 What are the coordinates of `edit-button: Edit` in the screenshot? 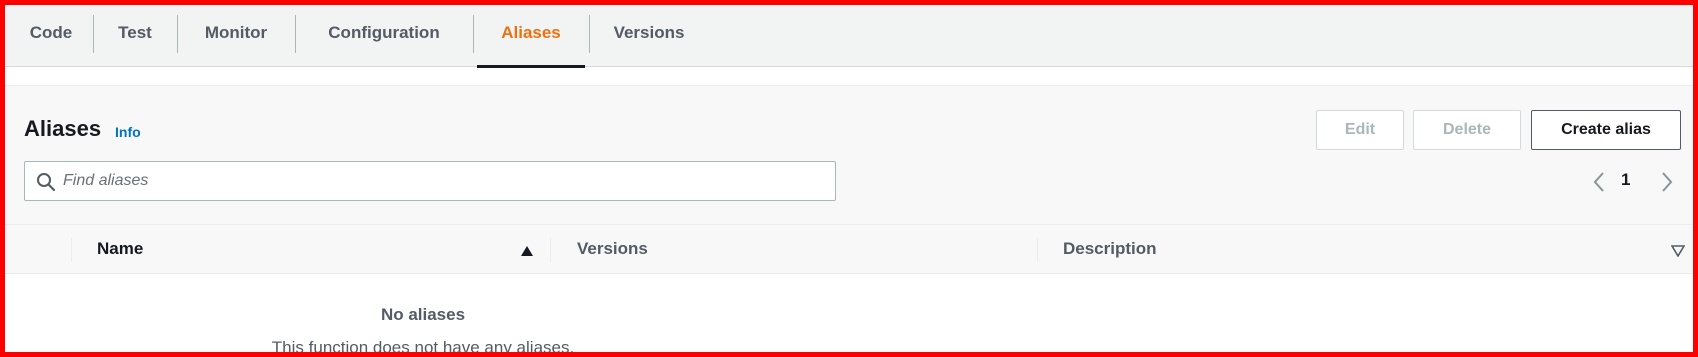 It's located at (1360, 130).